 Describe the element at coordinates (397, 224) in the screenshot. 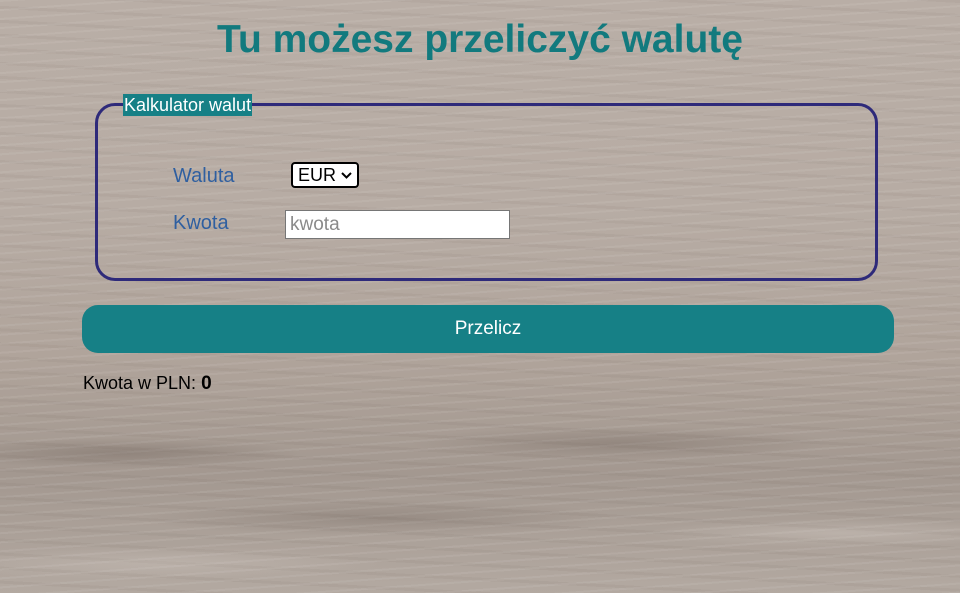

I see `amount-input: kwota` at that location.